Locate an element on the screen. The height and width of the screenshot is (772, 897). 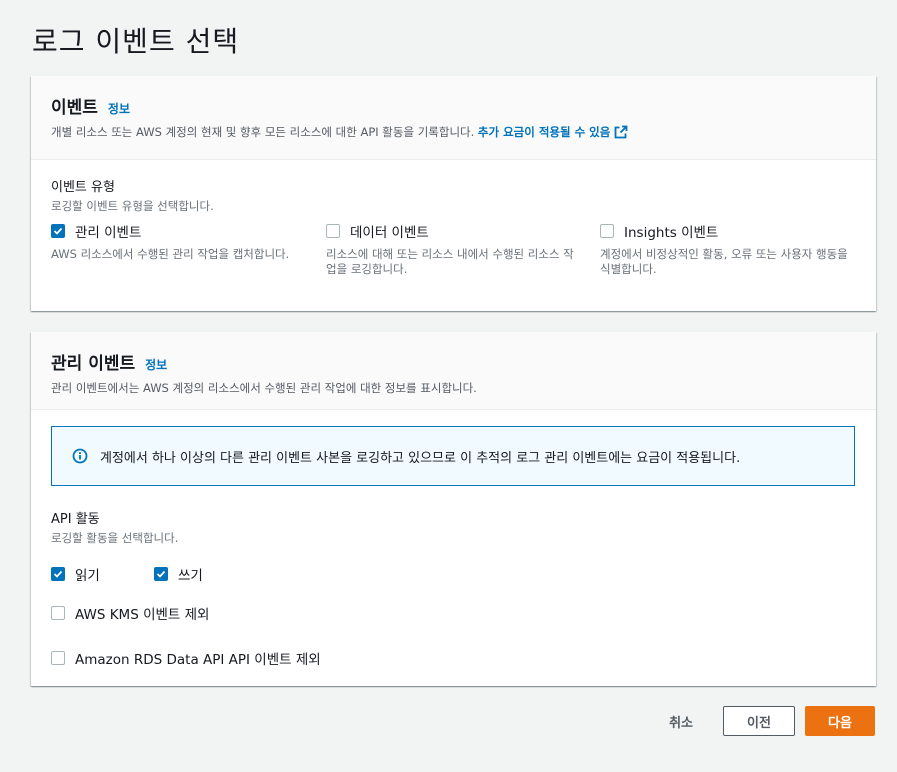
read-checkbox is located at coordinates (58, 574).